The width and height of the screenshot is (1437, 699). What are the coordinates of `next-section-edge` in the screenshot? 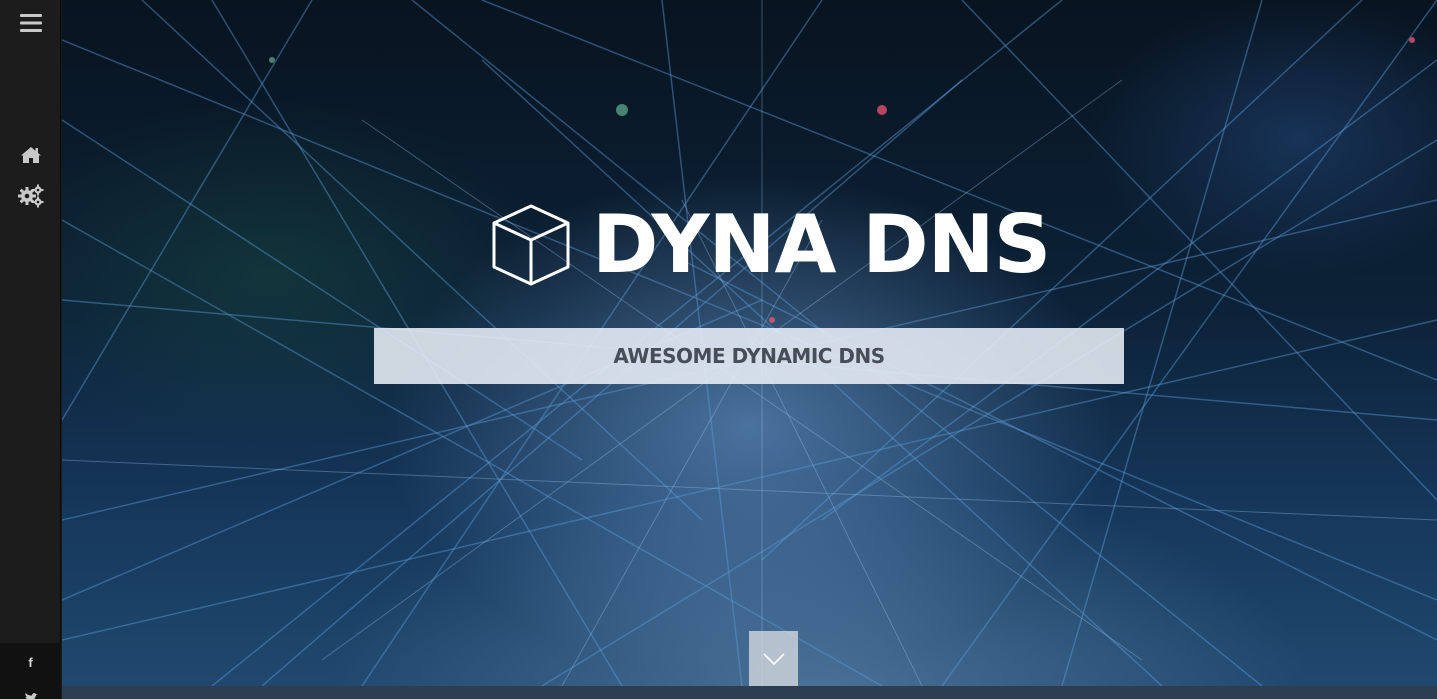 It's located at (749, 692).